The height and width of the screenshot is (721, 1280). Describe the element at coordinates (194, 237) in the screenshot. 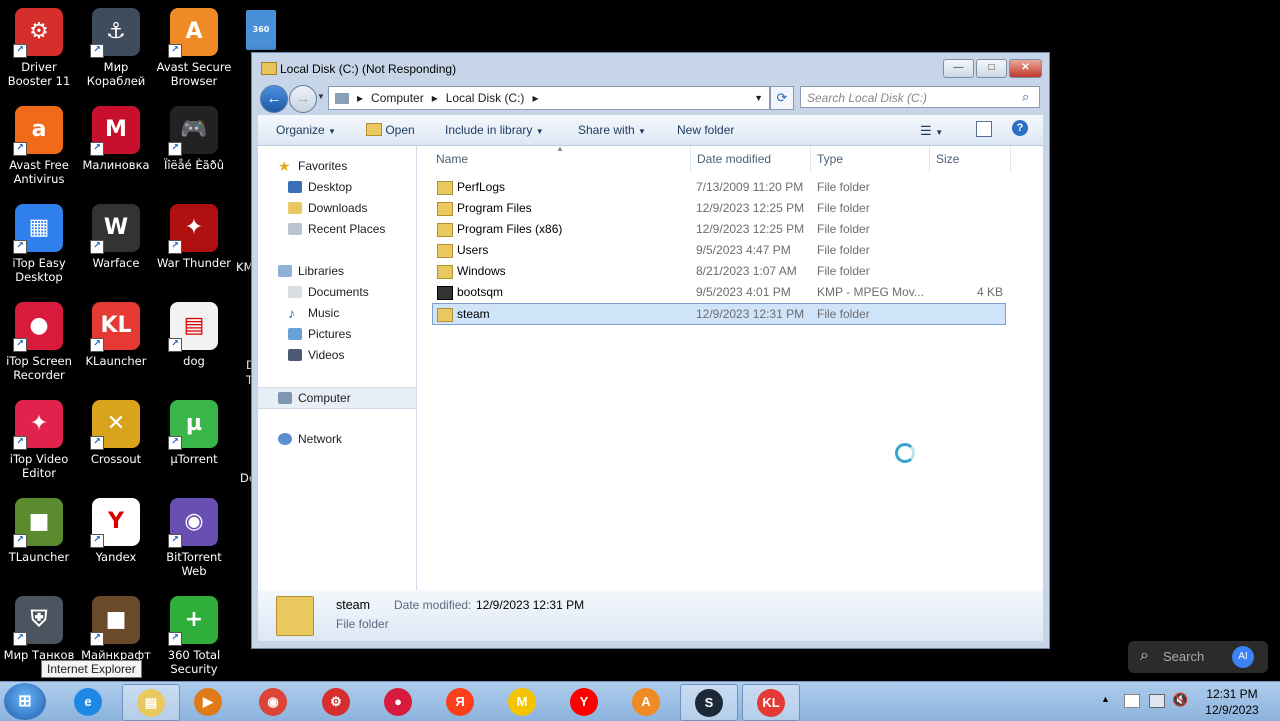

I see `desktop-icon-8: ✦ ↗ War Thunder` at that location.